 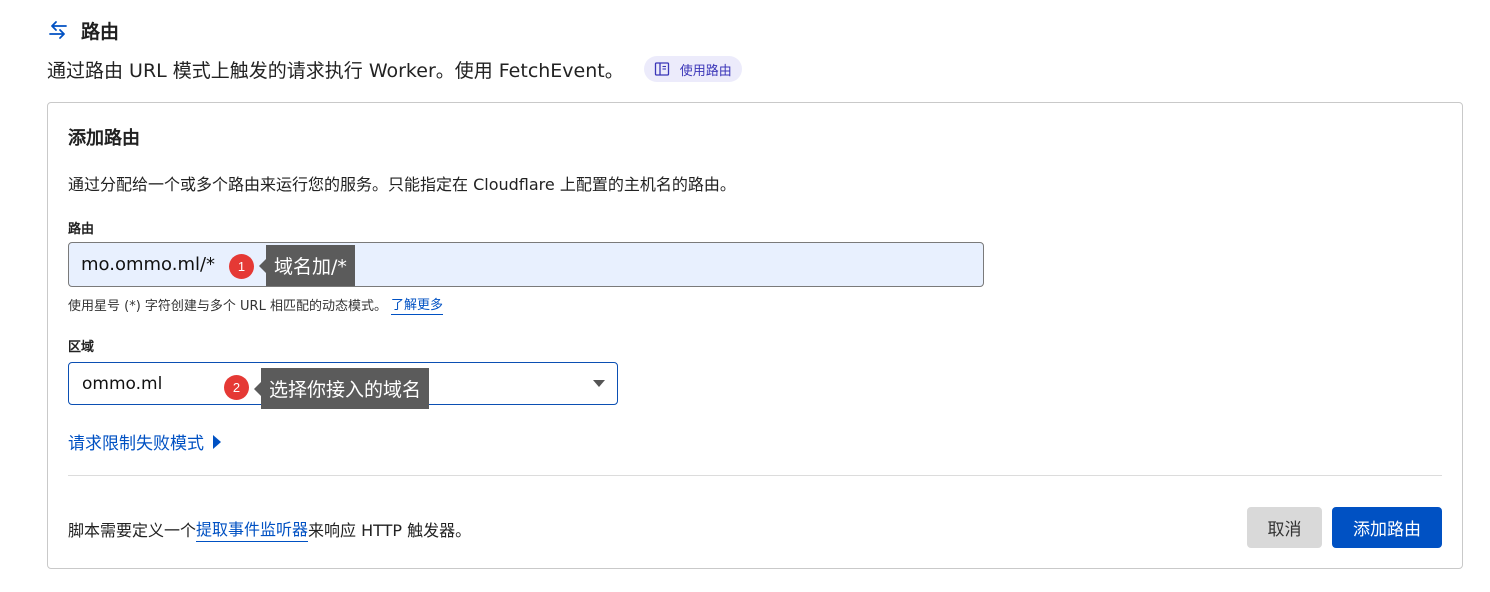 I want to click on zone-label: 区域, so click(x=81, y=347).